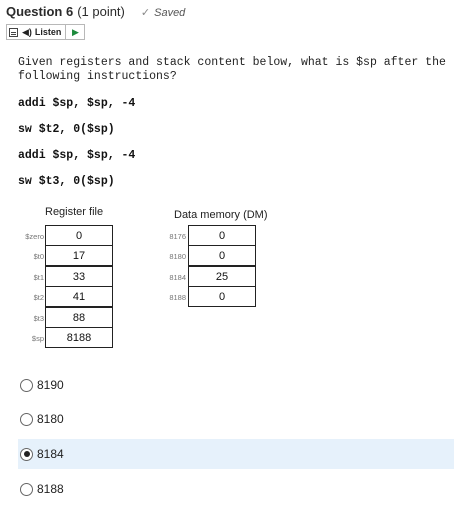 This screenshot has height=507, width=474. I want to click on option-label: 8180, so click(50, 419).